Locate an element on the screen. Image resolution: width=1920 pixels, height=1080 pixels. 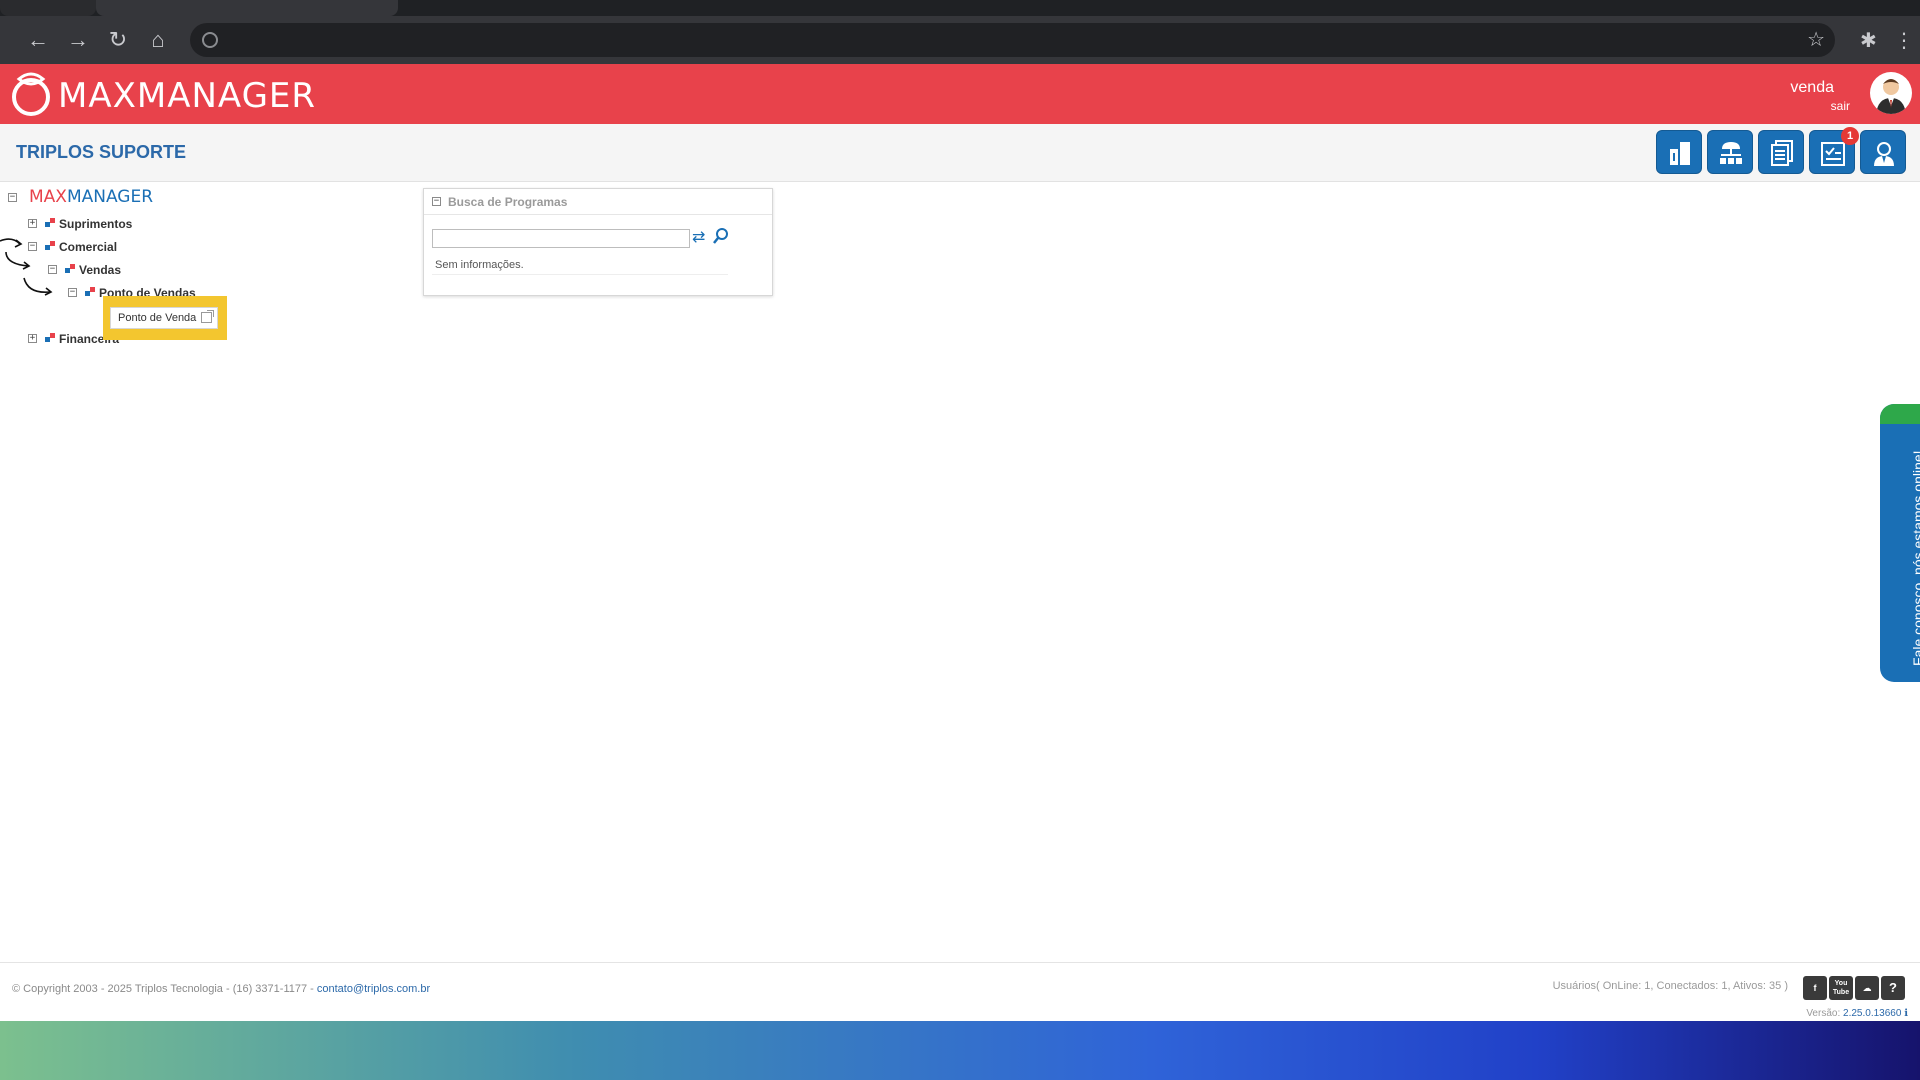
tasks-icon is located at coordinates (1833, 154).